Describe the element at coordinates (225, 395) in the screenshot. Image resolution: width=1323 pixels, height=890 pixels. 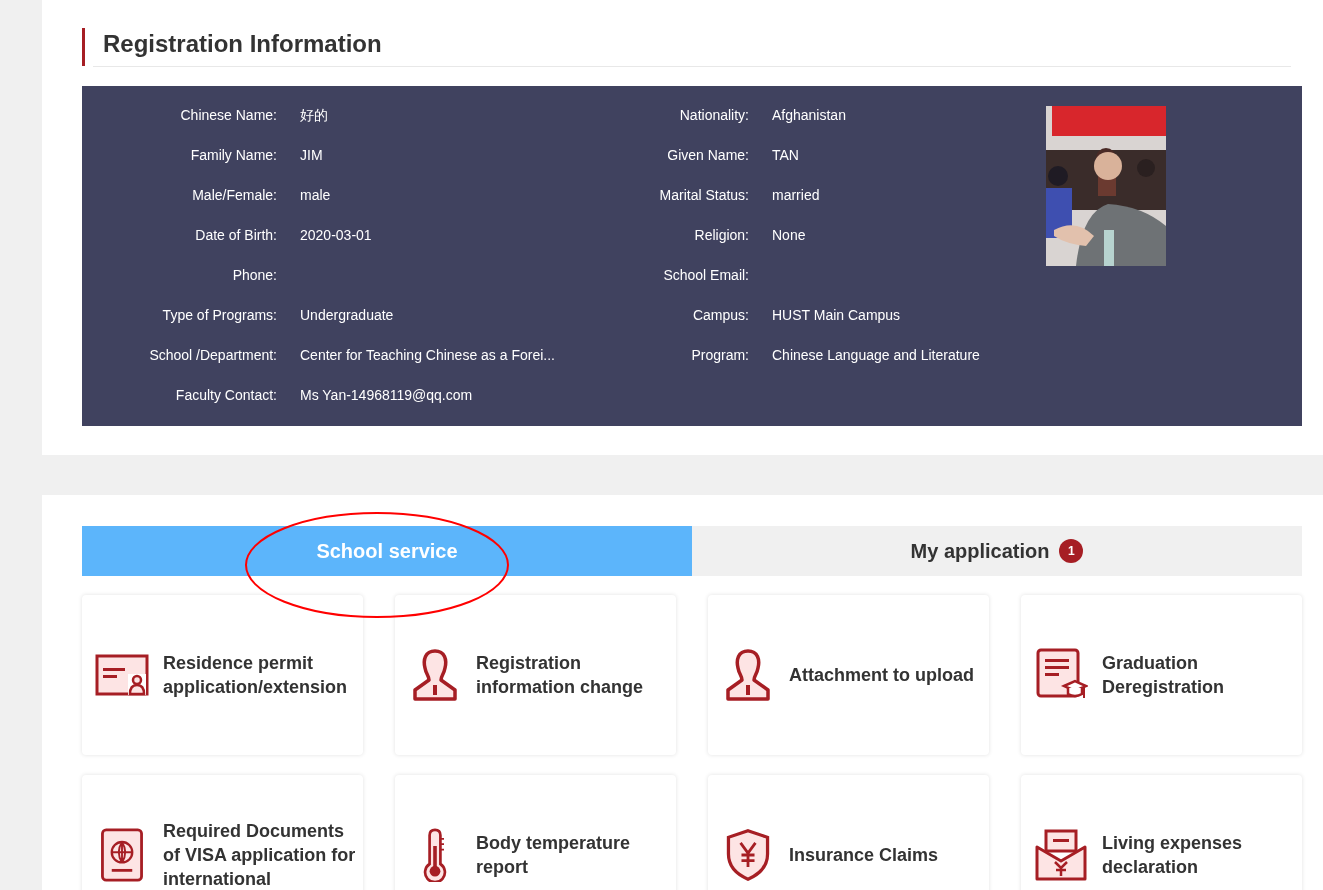
I see `field-label: Faculty Contact:` at that location.